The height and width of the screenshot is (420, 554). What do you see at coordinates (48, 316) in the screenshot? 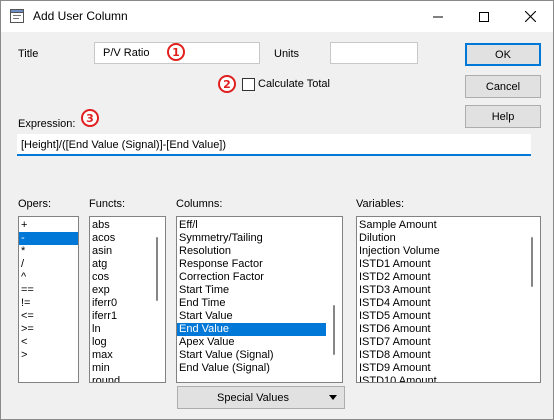
I see `opers-item: <=` at bounding box center [48, 316].